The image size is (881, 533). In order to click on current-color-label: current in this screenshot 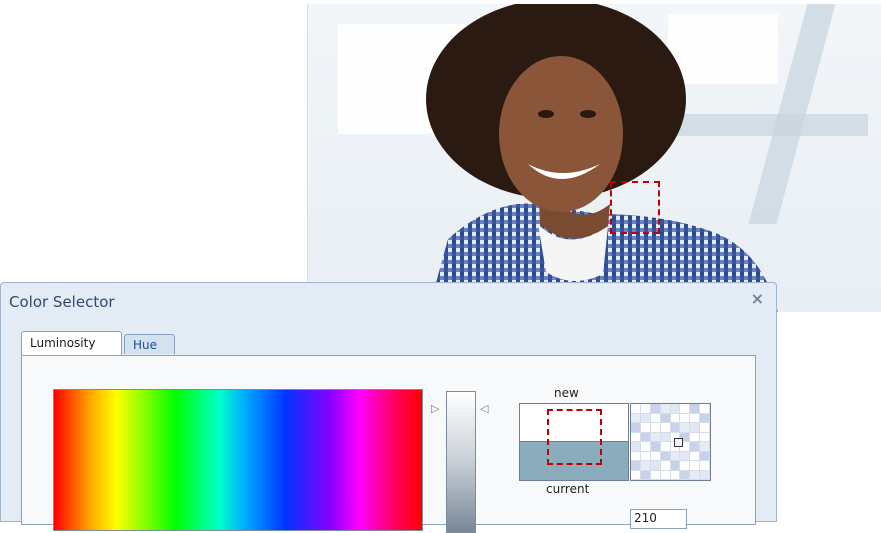, I will do `click(568, 489)`.